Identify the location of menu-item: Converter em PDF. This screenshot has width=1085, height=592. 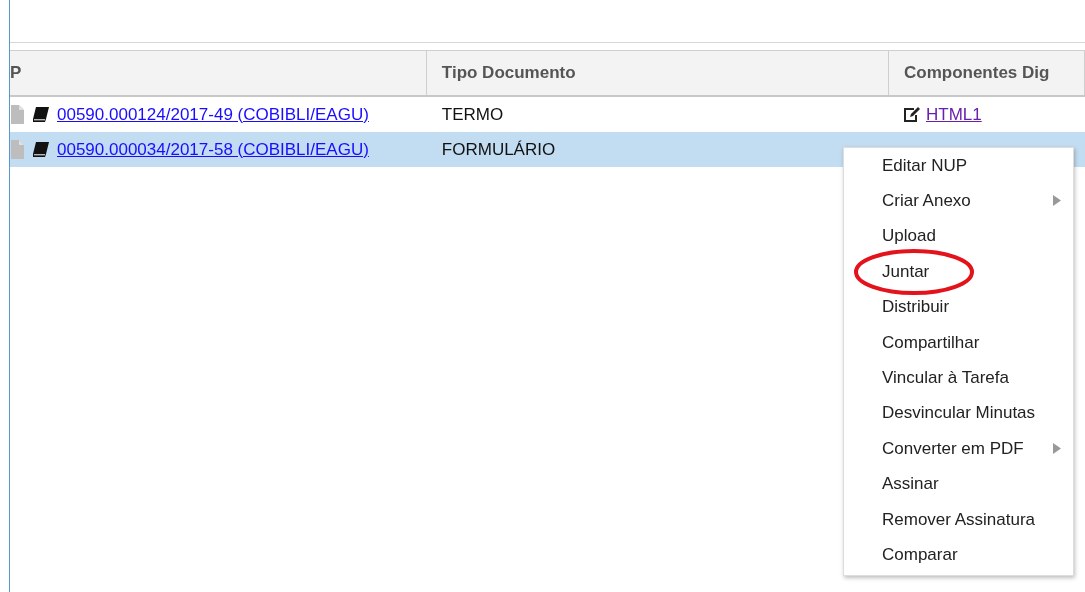
(958, 449).